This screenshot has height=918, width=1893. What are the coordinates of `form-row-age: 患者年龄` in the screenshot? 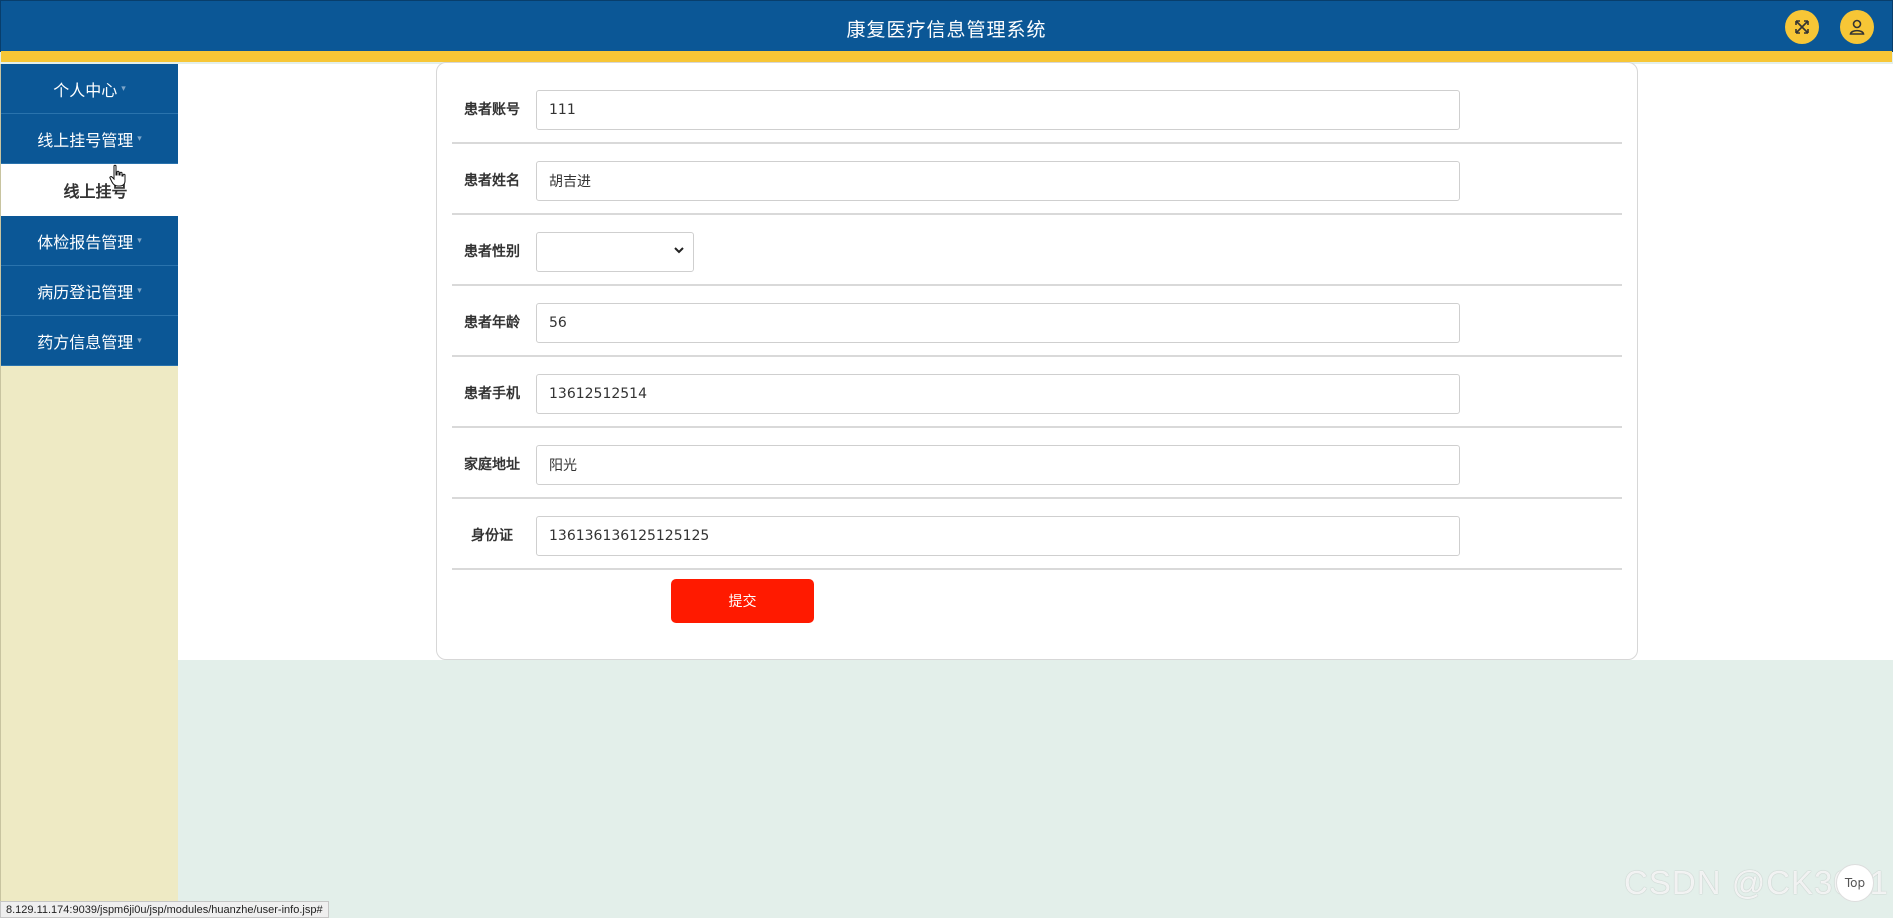 It's located at (1037, 321).